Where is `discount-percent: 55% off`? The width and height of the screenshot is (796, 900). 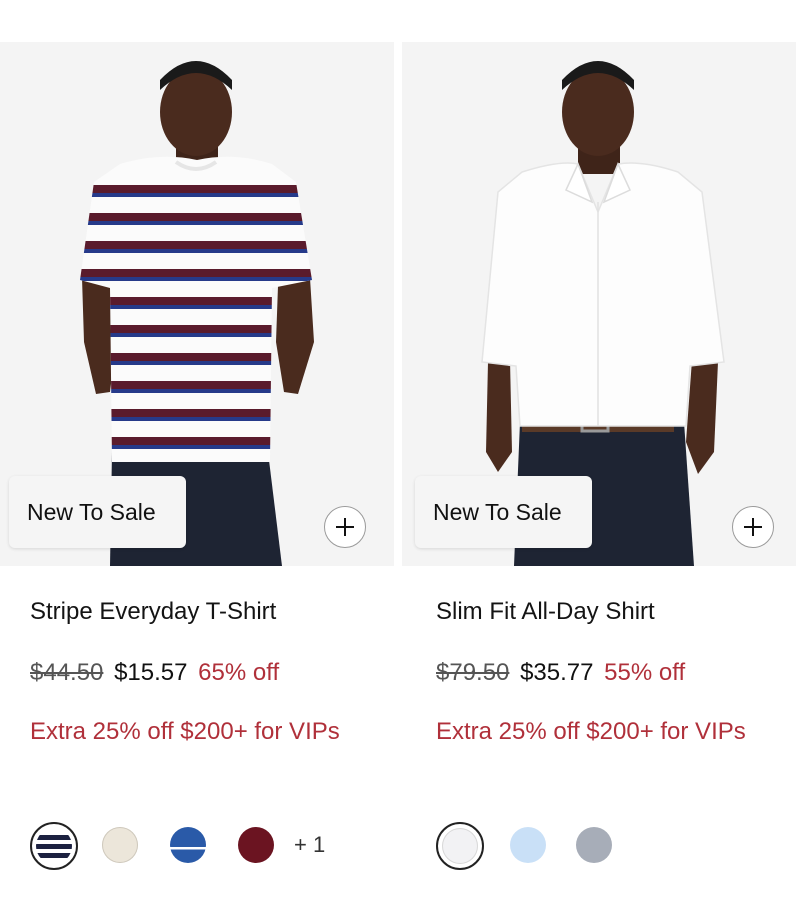
discount-percent: 55% off is located at coordinates (645, 672).